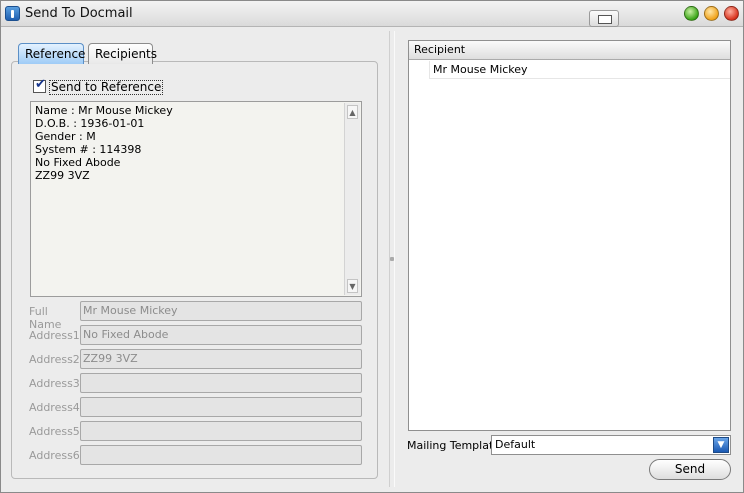  I want to click on address3-label: Address3, so click(54, 383).